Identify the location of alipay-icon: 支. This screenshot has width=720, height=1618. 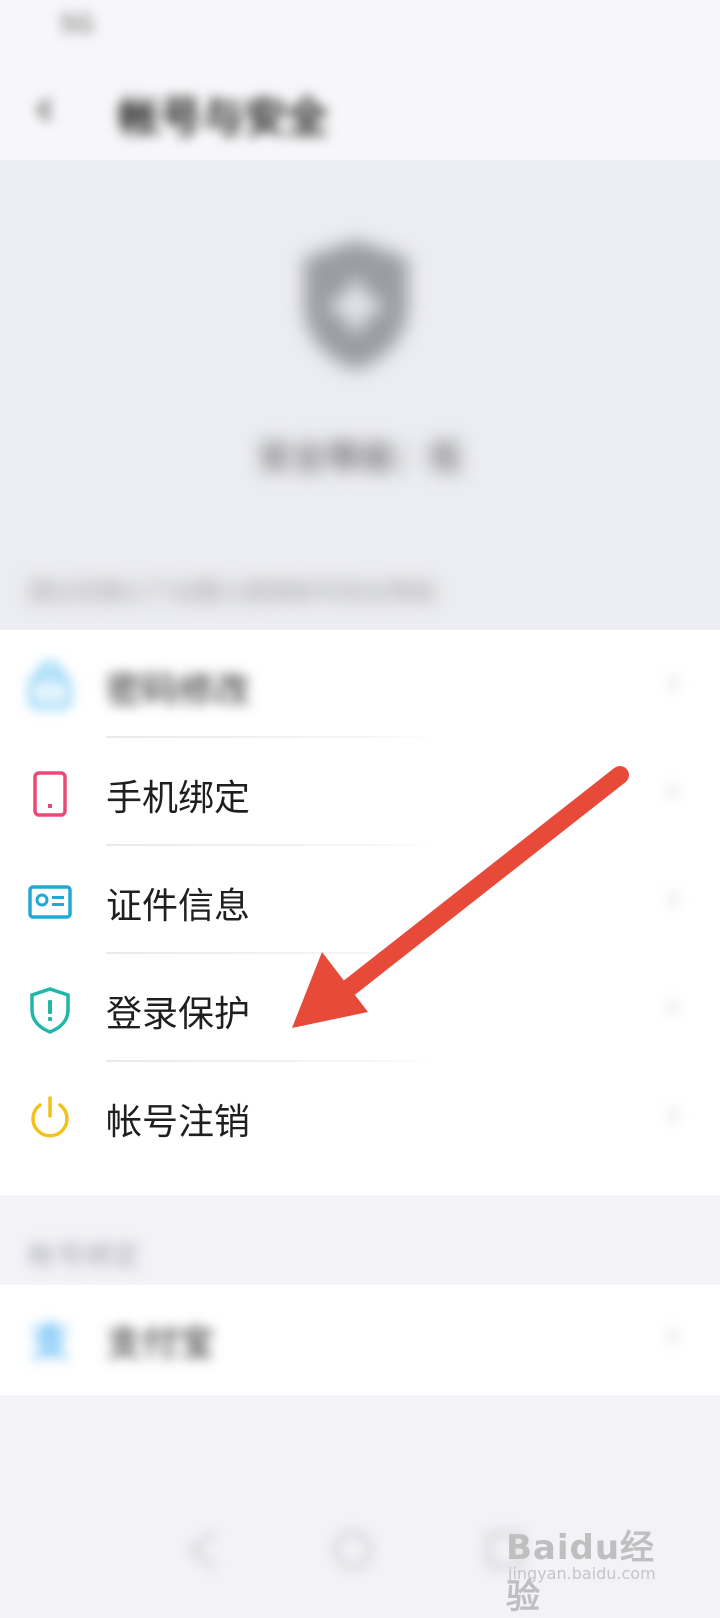
(50, 1340).